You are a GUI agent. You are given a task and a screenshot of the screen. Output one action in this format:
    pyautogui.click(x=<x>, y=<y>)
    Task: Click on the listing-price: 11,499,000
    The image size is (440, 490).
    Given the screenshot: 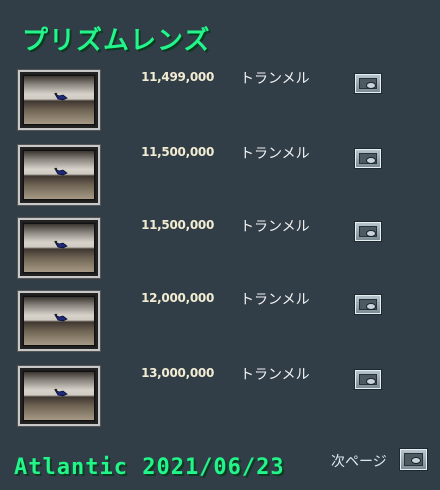 What is the action you would take?
    pyautogui.click(x=177, y=77)
    